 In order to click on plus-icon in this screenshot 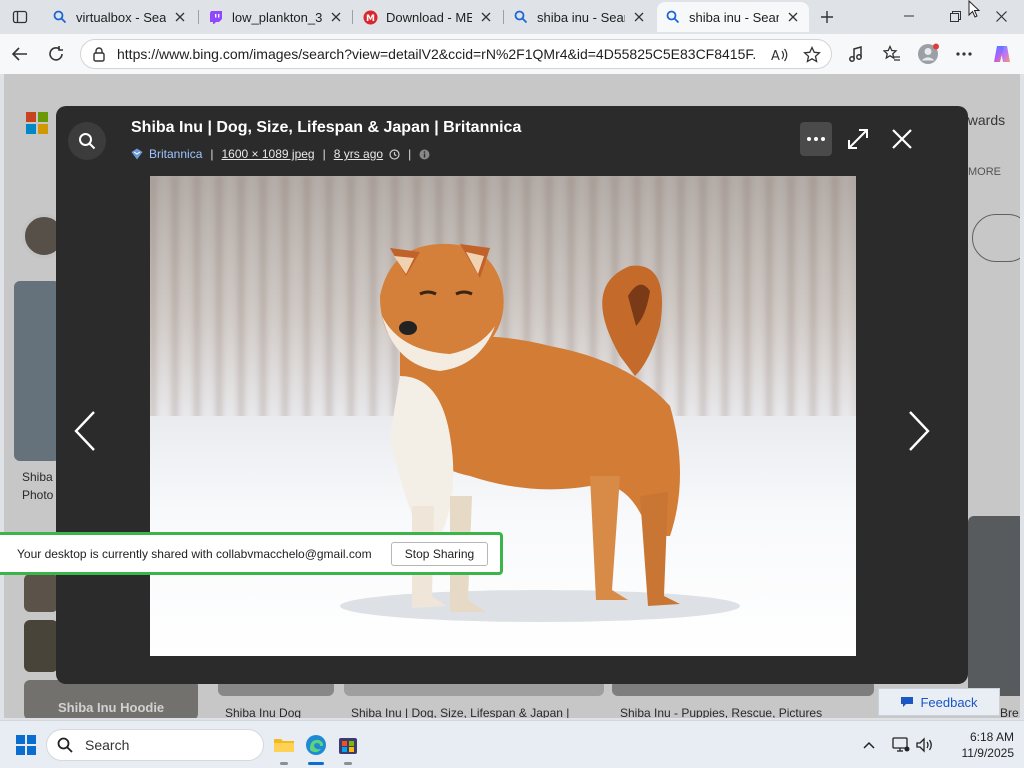, I will do `click(827, 17)`.